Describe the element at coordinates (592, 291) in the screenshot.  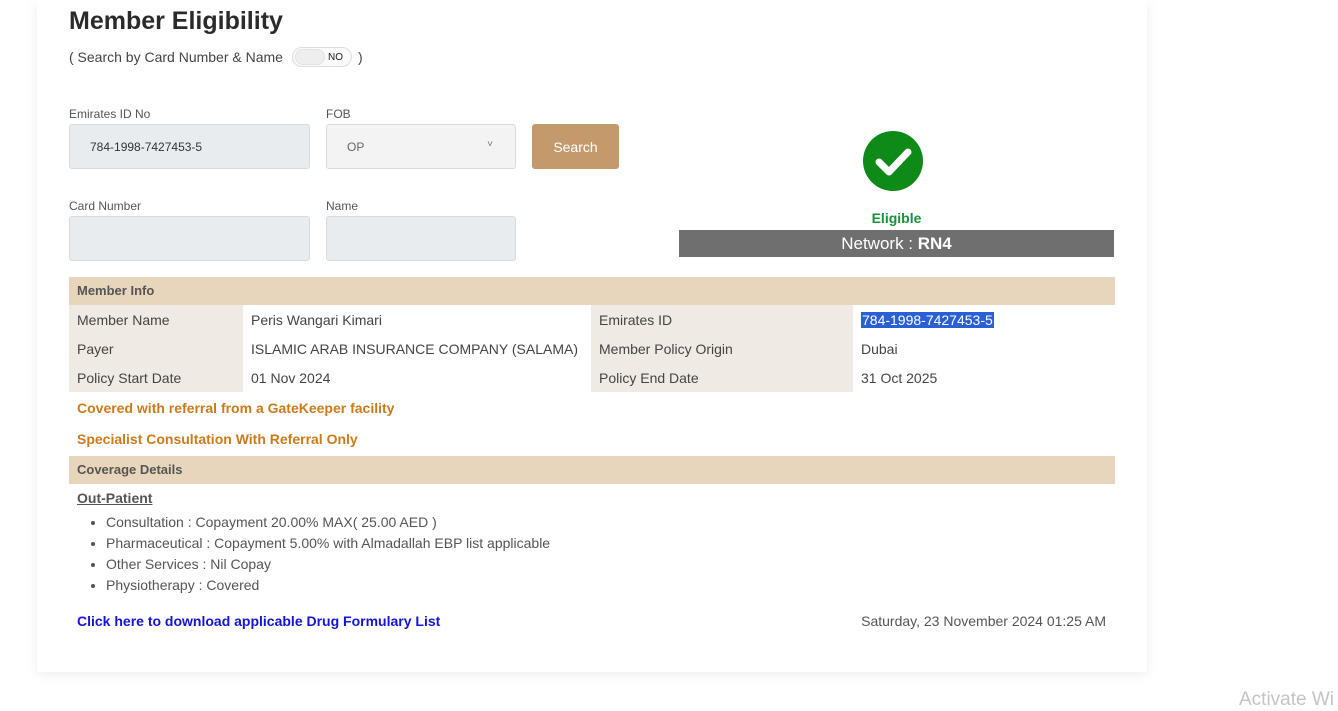
I see `member-info-header: Member Info` at that location.